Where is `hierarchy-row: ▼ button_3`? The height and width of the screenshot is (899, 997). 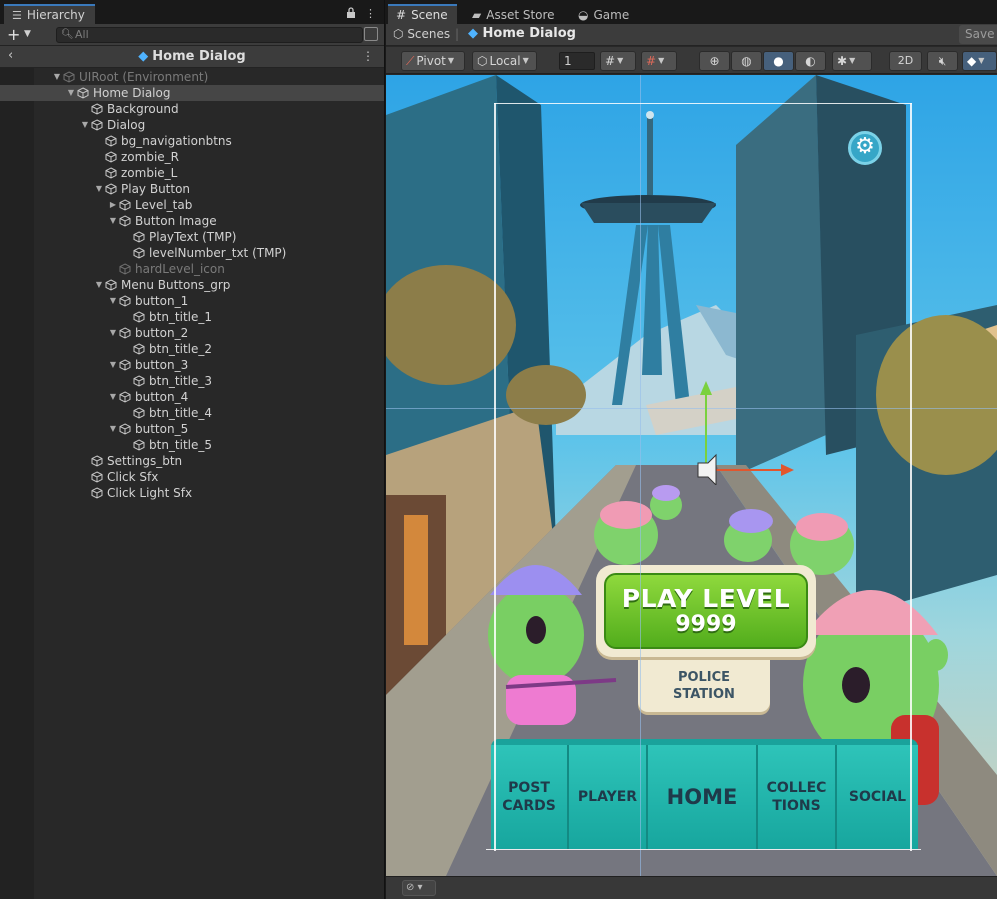 hierarchy-row: ▼ button_3 is located at coordinates (192, 365).